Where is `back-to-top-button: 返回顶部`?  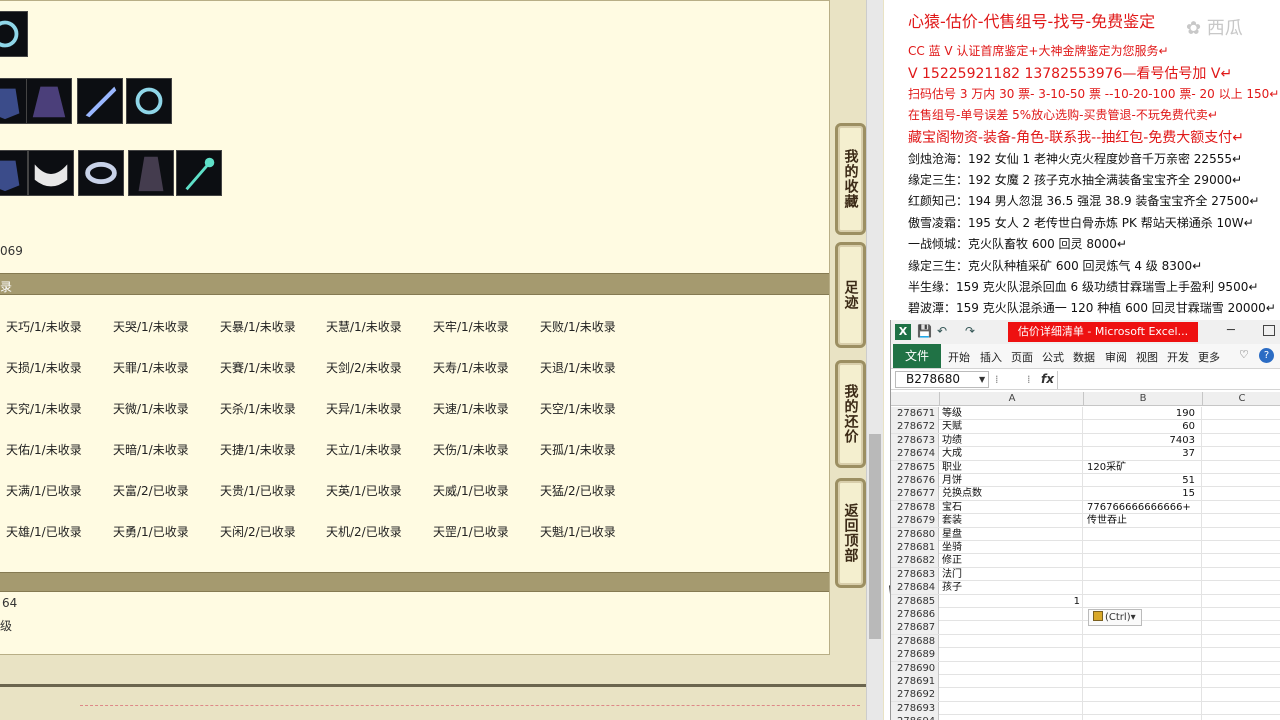 back-to-top-button: 返回顶部 is located at coordinates (850, 533).